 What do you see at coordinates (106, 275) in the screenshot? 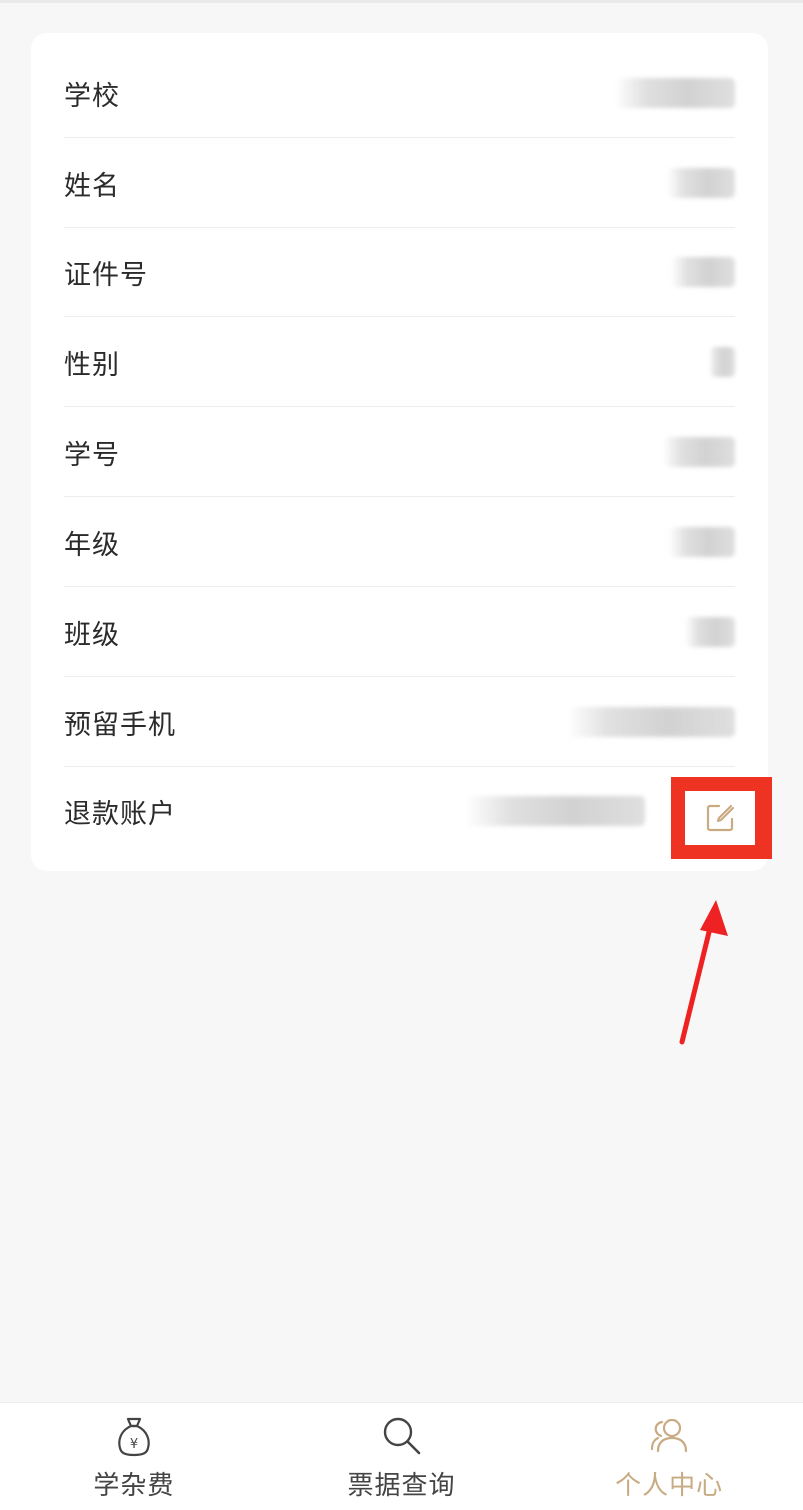
I see `row-label: 证件号` at bounding box center [106, 275].